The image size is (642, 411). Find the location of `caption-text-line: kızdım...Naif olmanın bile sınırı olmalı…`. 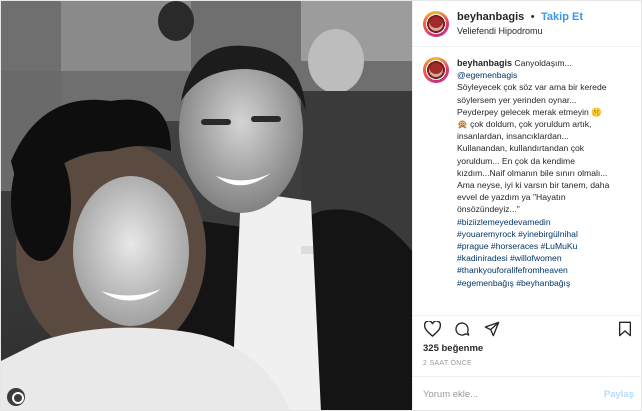

caption-text-line: kızdım...Naif olmanın bile sınırı olmalı… is located at coordinates (532, 172).